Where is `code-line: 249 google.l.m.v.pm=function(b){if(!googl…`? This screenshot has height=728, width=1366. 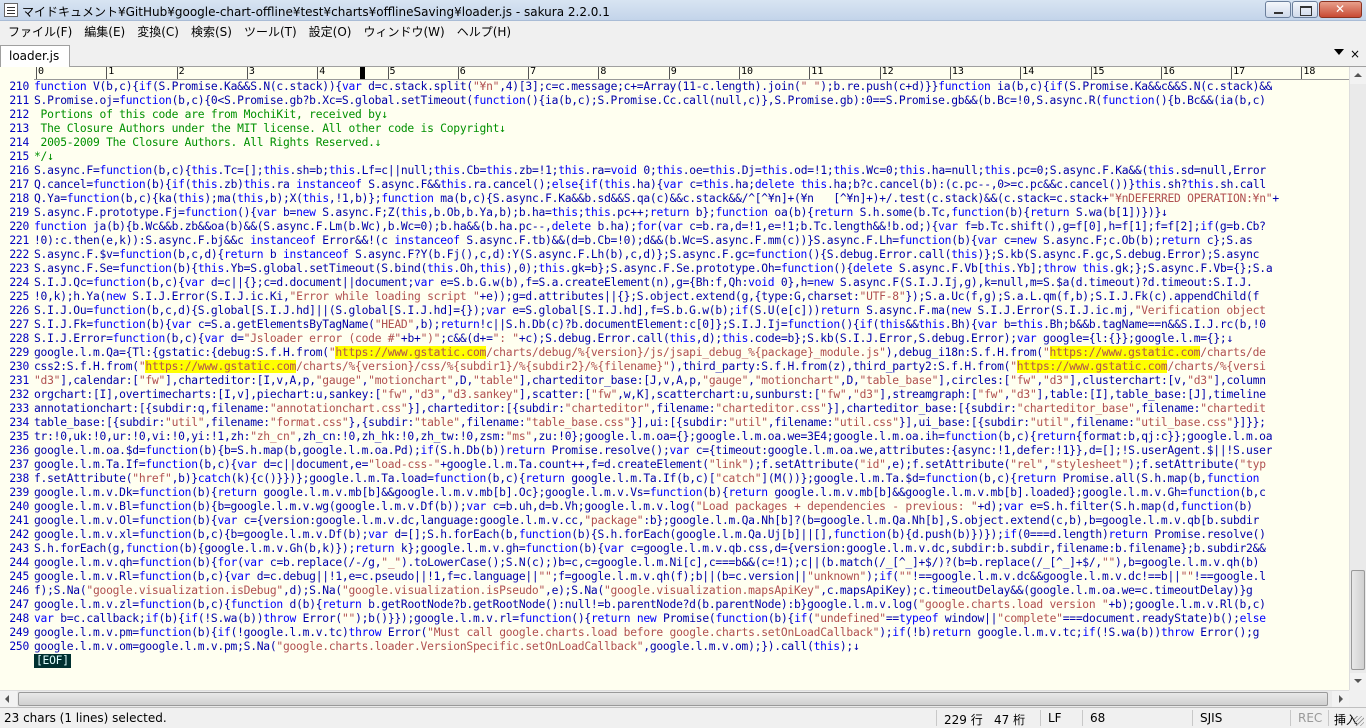
code-line: 249 google.l.m.v.pm=function(b){if(!googl… is located at coordinates (674, 633).